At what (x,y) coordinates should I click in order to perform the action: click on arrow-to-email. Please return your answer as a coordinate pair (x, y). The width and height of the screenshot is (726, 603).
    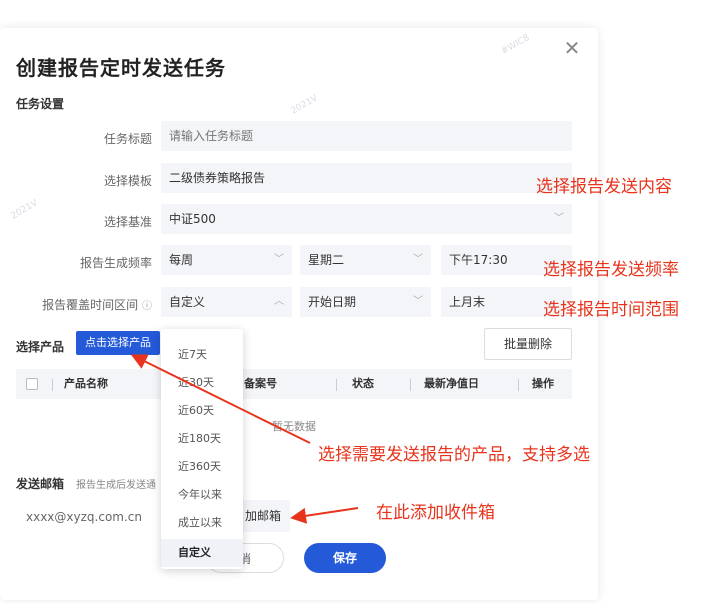
    Looking at the image, I should click on (324, 515).